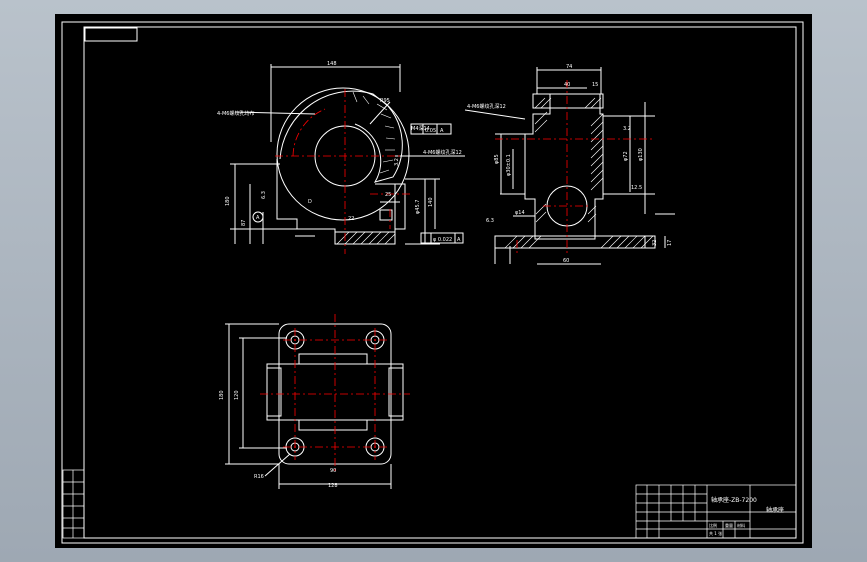  Describe the element at coordinates (333, 471) in the screenshot. I see `dim-top-hole-spacing: 90` at that location.